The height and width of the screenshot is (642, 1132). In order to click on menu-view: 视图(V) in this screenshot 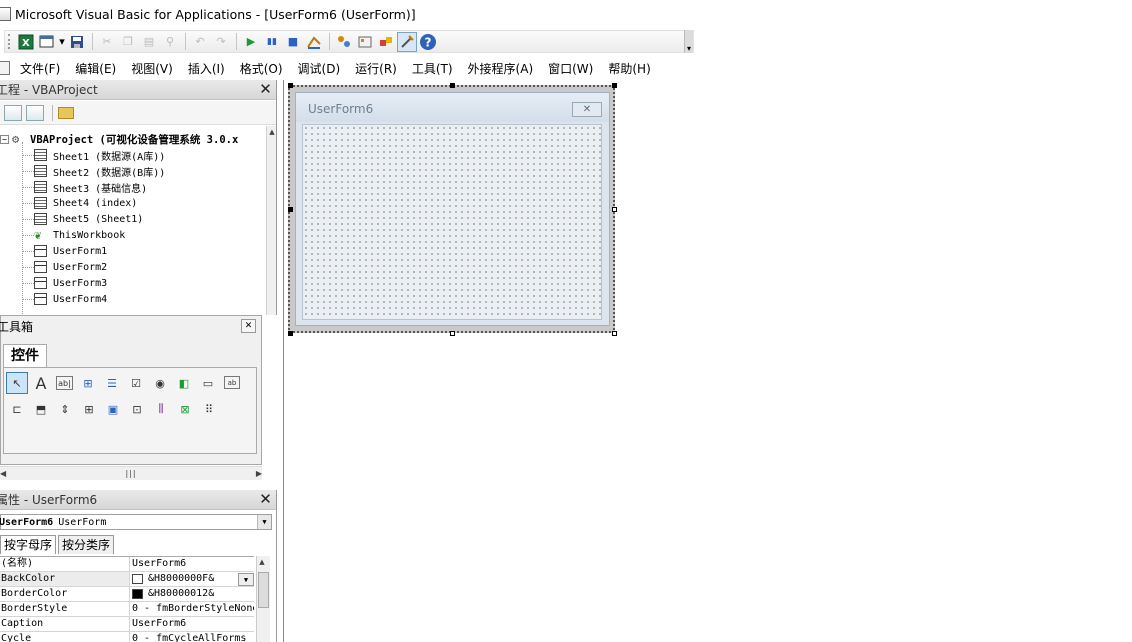, I will do `click(152, 68)`.